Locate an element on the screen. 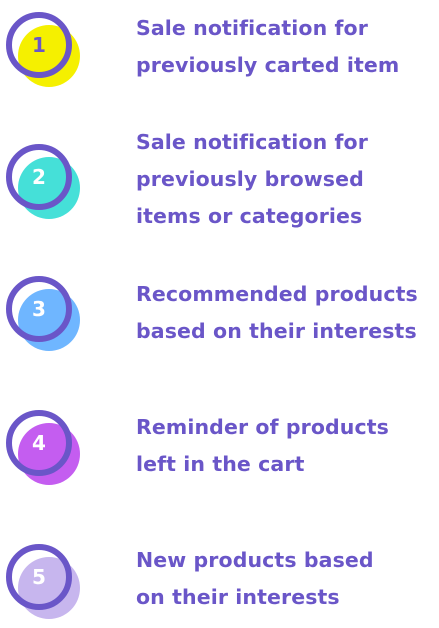  item-label-line-2: previously browsed is located at coordinates (250, 179).